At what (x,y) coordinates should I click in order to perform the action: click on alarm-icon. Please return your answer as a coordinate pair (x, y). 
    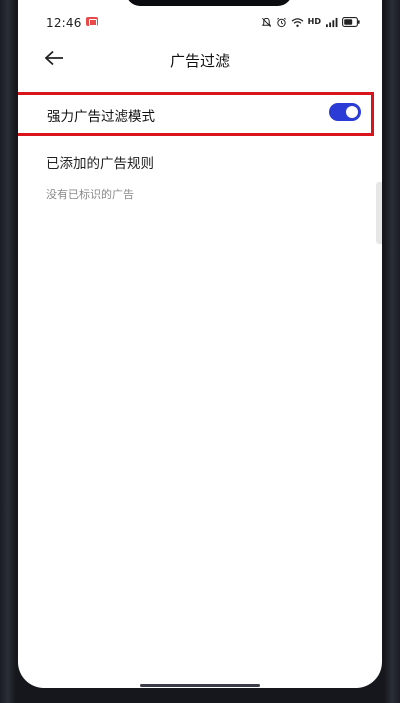
    Looking at the image, I should click on (281, 22).